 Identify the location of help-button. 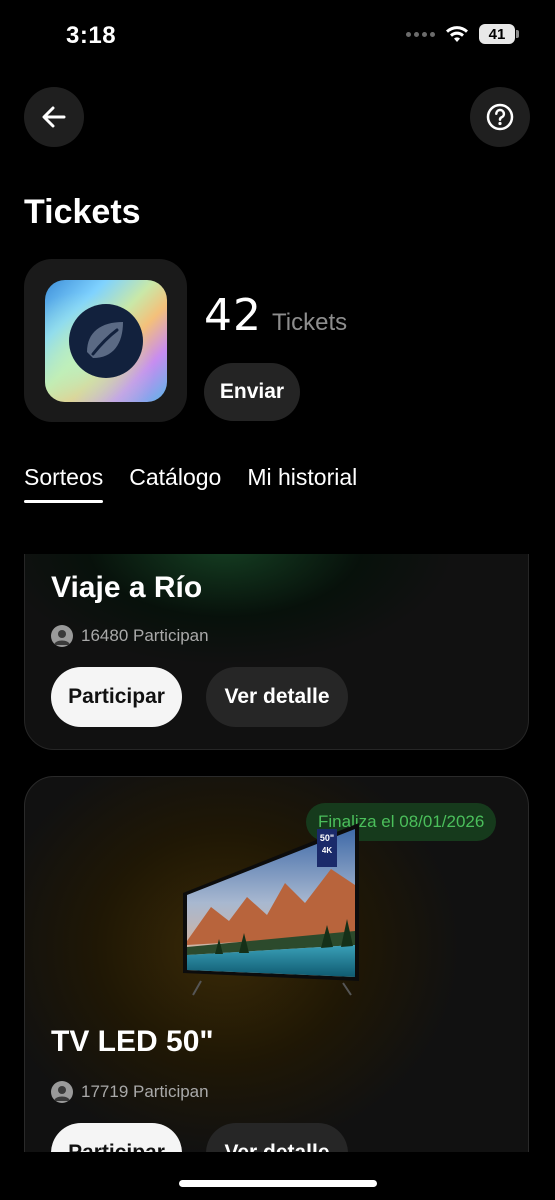
(500, 117).